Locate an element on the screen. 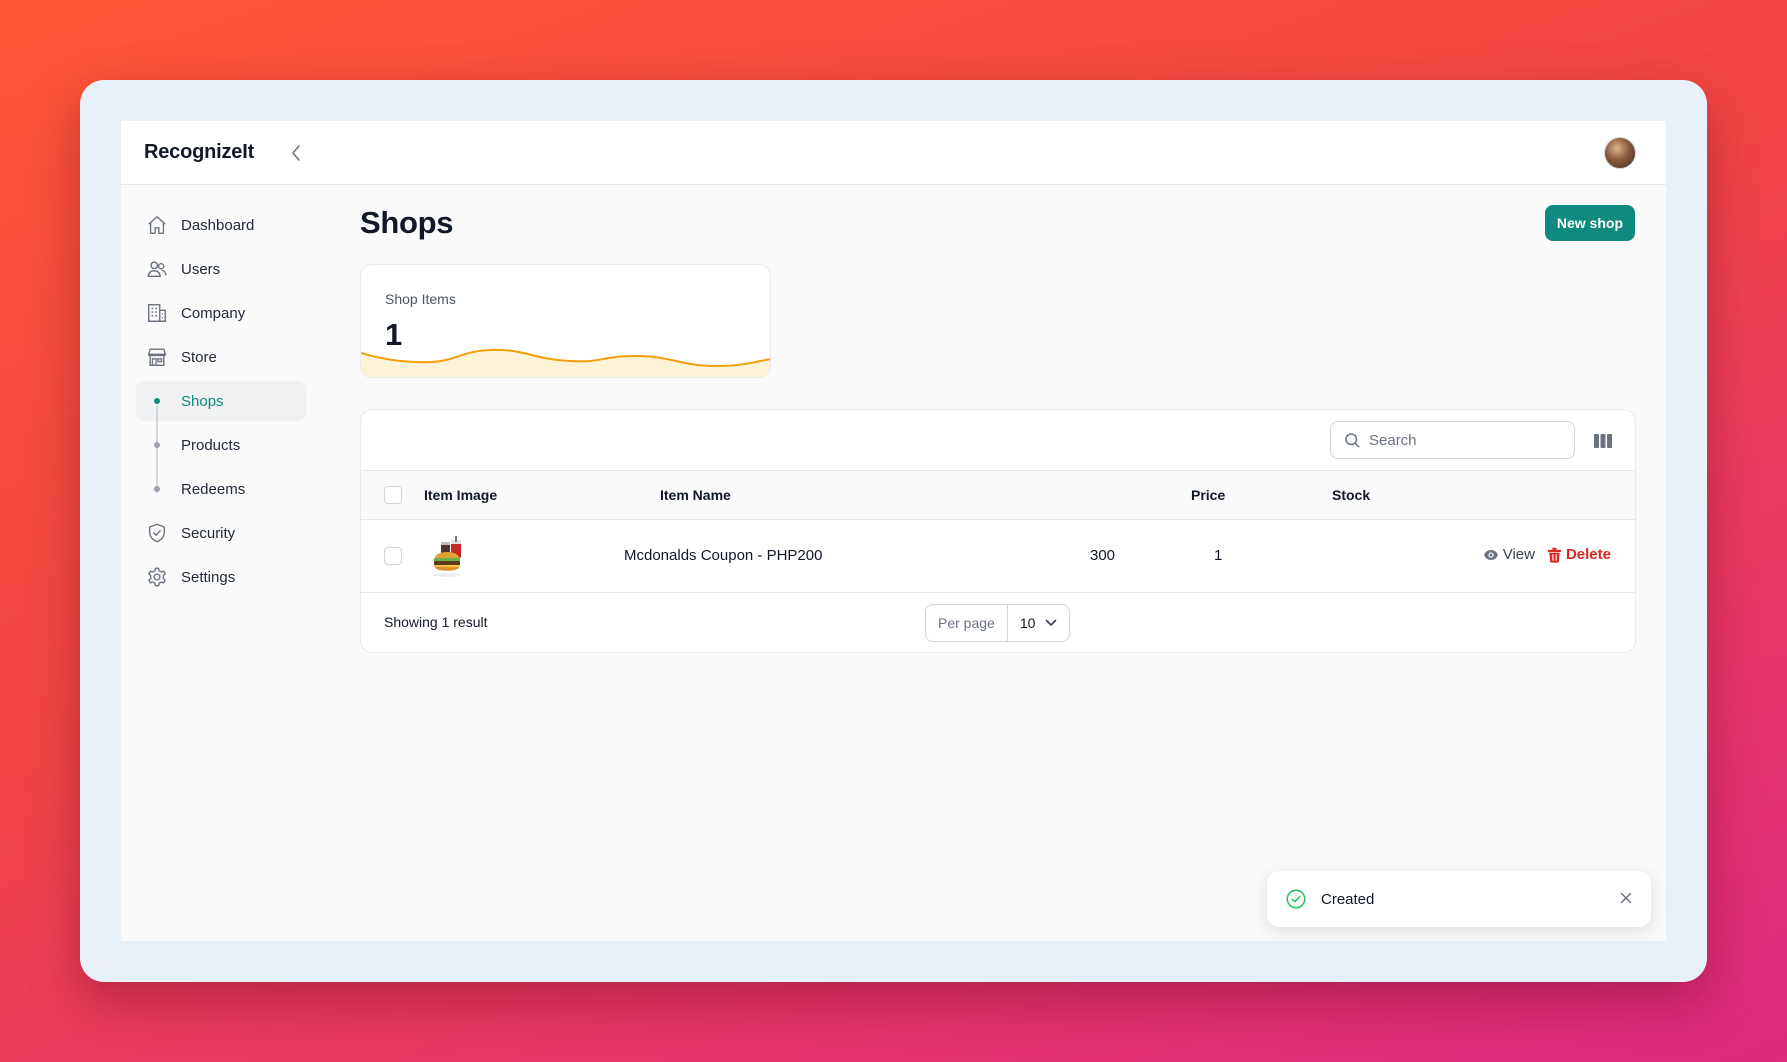 The image size is (1787, 1062). store-icon is located at coordinates (157, 357).